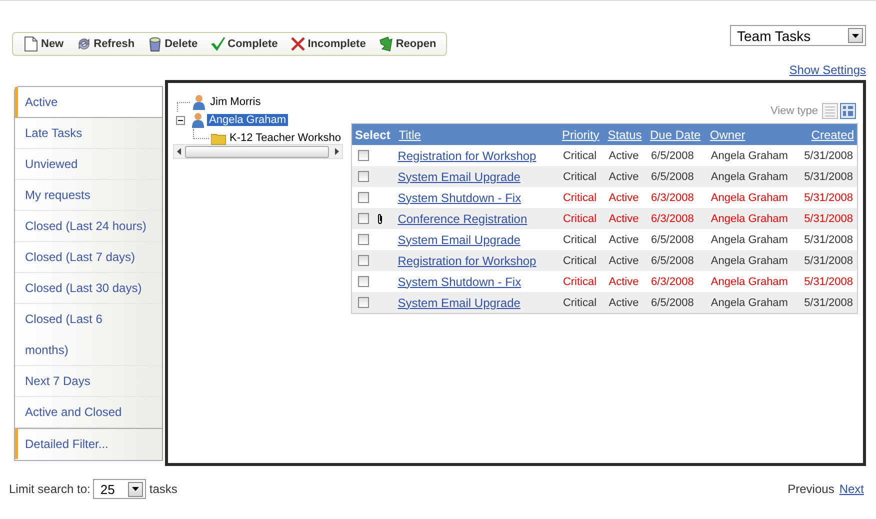  I want to click on sidebar-item: Closed (Last 30 days), so click(88, 288).